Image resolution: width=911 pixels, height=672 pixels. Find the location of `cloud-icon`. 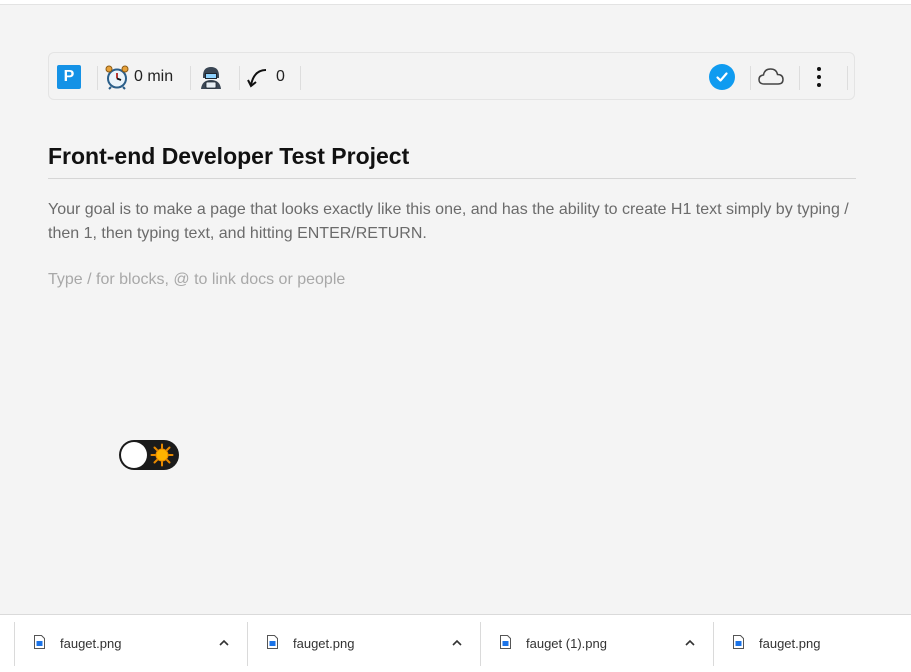

cloud-icon is located at coordinates (771, 76).